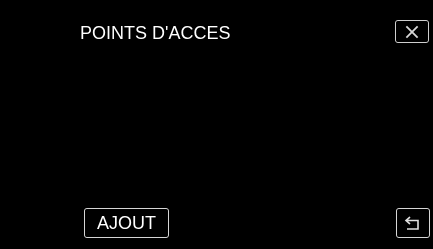 The image size is (433, 249). I want to click on page-title: POINTS D'ACCES, so click(155, 33).